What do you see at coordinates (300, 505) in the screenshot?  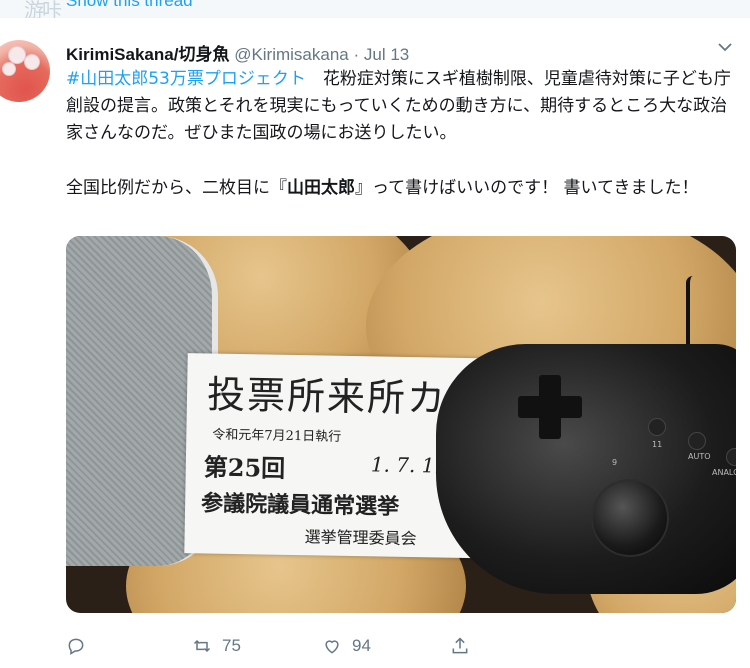 I see `card-election: 参議院議員通常選挙` at bounding box center [300, 505].